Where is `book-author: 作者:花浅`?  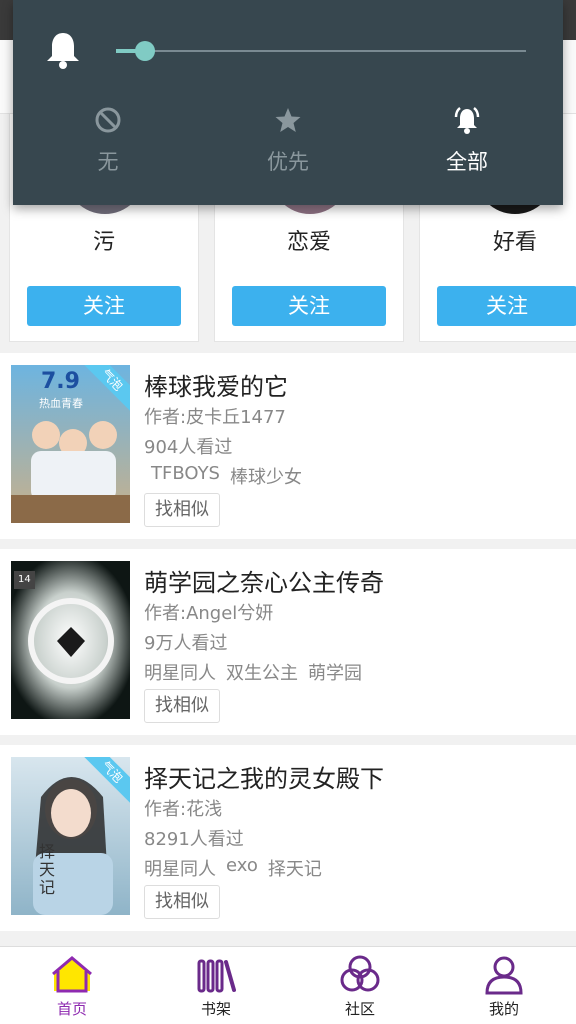
book-author: 作者:花浅 is located at coordinates (183, 809).